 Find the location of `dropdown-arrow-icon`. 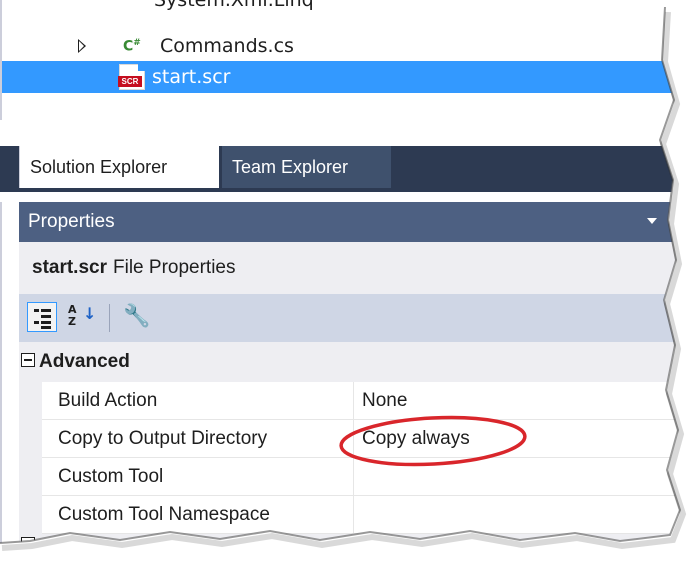

dropdown-arrow-icon is located at coordinates (652, 221).